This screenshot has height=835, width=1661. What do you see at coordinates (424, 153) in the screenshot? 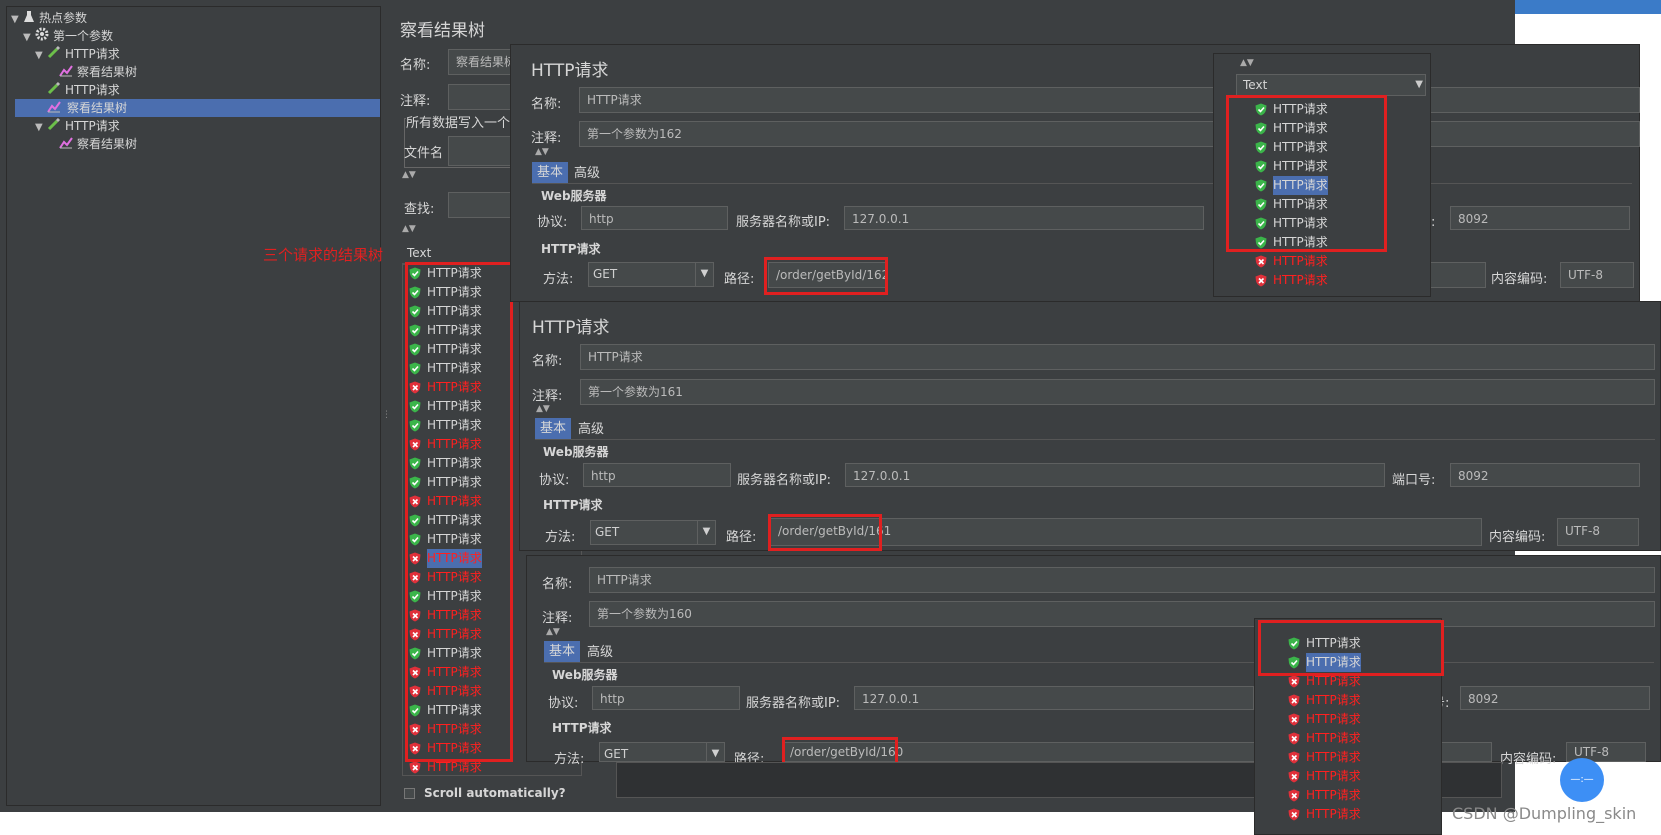
I see `filename-label: 文件名` at bounding box center [424, 153].